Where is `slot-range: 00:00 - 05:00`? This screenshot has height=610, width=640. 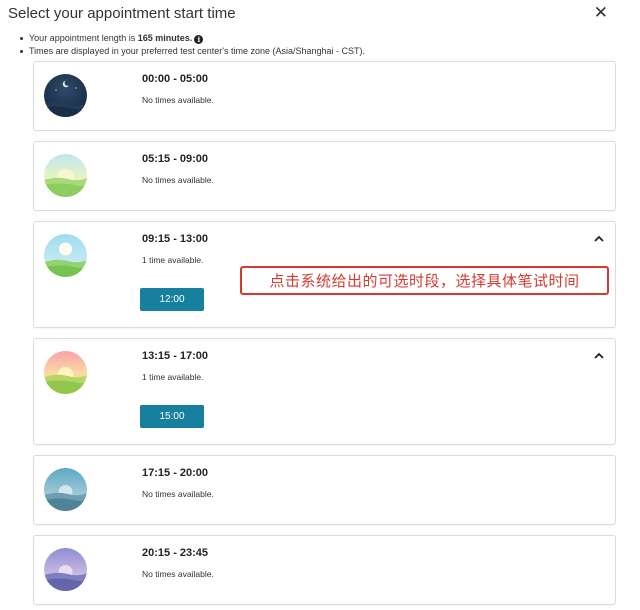 slot-range: 00:00 - 05:00 is located at coordinates (175, 79).